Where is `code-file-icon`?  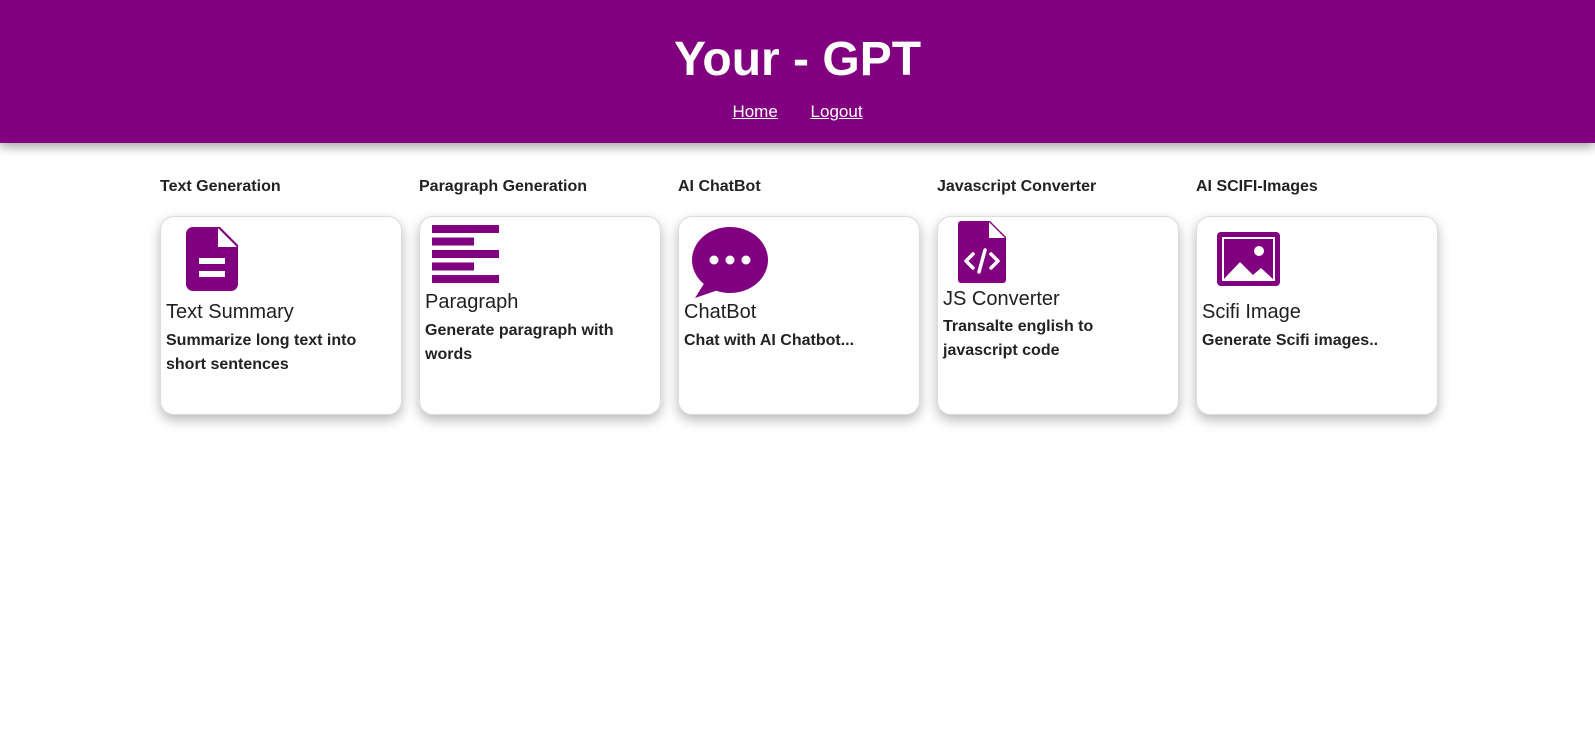 code-file-icon is located at coordinates (982, 252).